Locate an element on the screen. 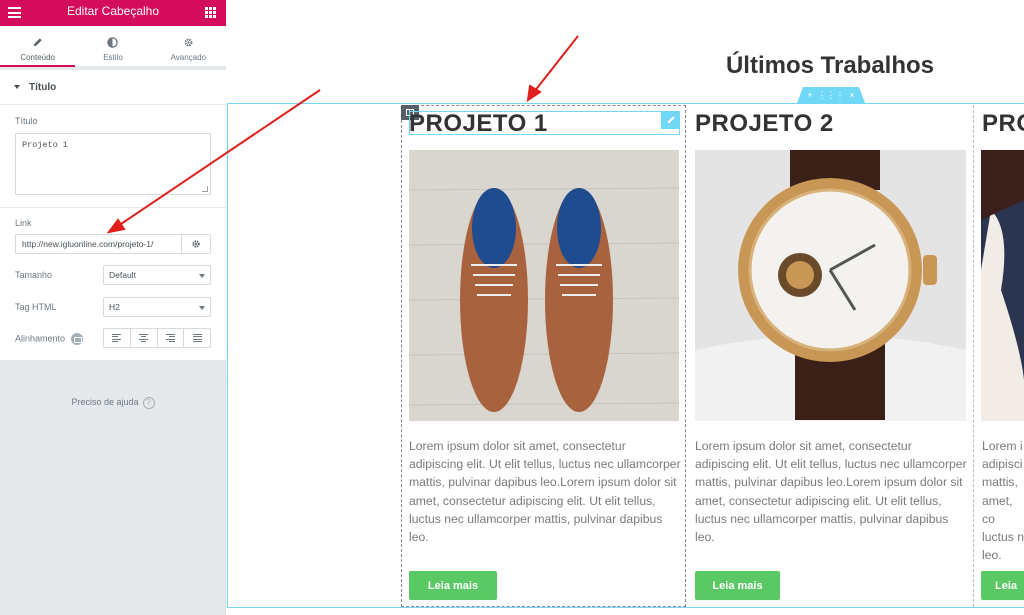 The image size is (1024, 615). size-label: Tamanho is located at coordinates (34, 275).